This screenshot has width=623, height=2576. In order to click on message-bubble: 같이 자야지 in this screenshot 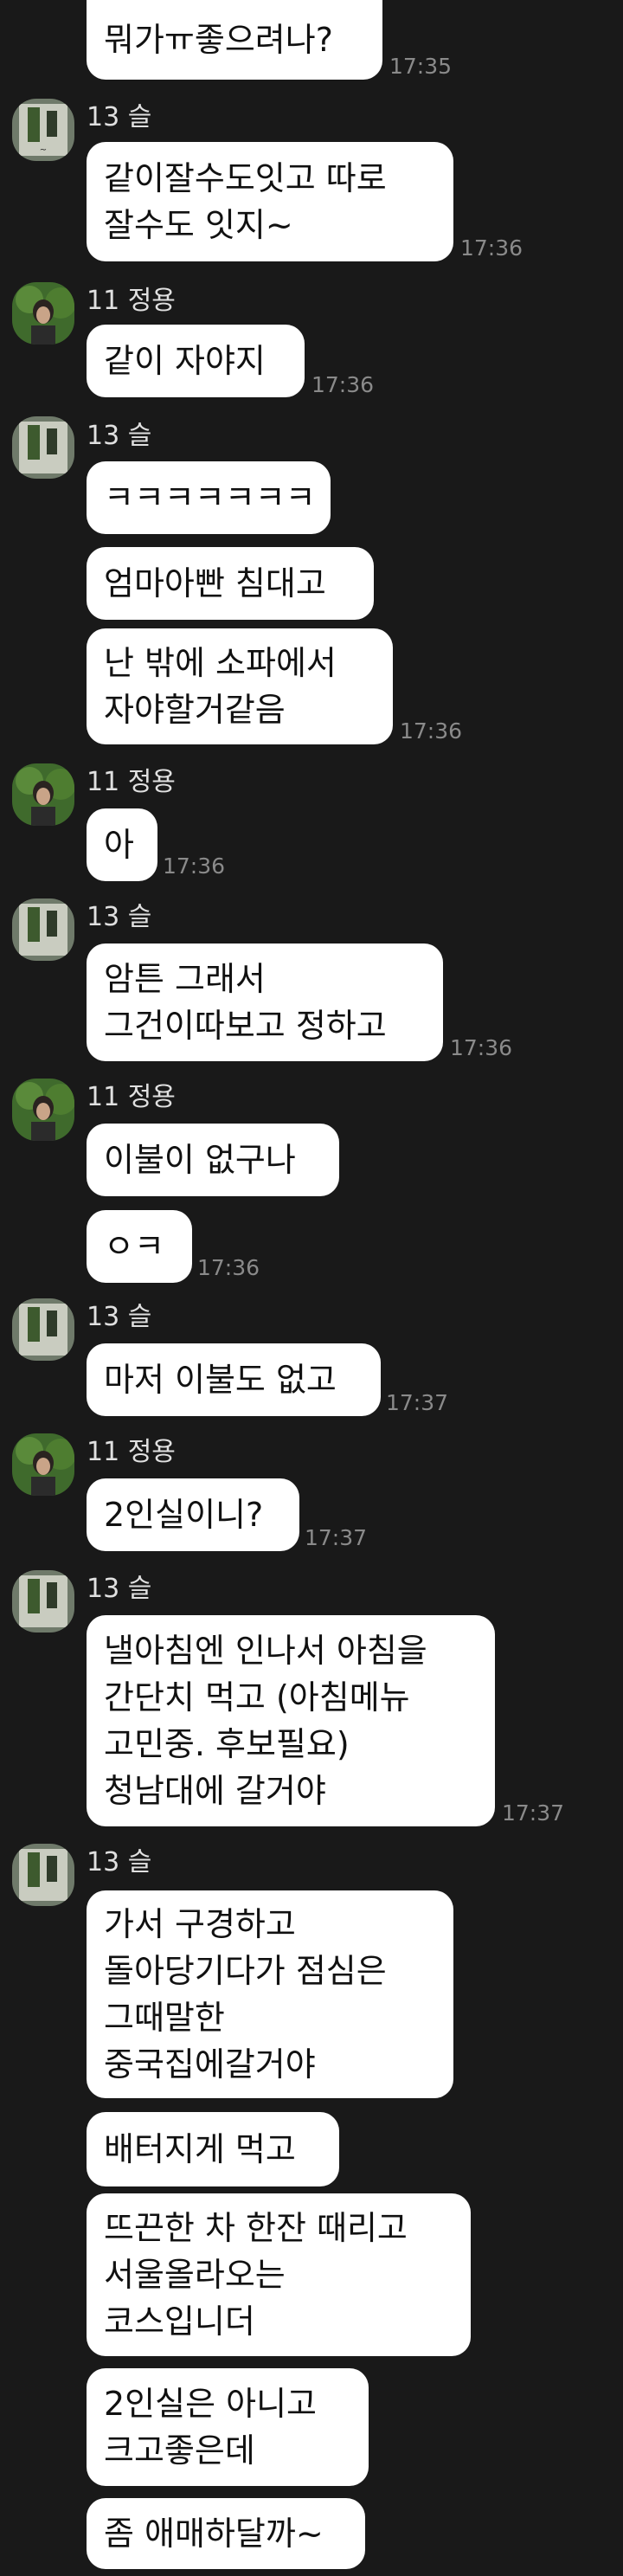, I will do `click(196, 361)`.